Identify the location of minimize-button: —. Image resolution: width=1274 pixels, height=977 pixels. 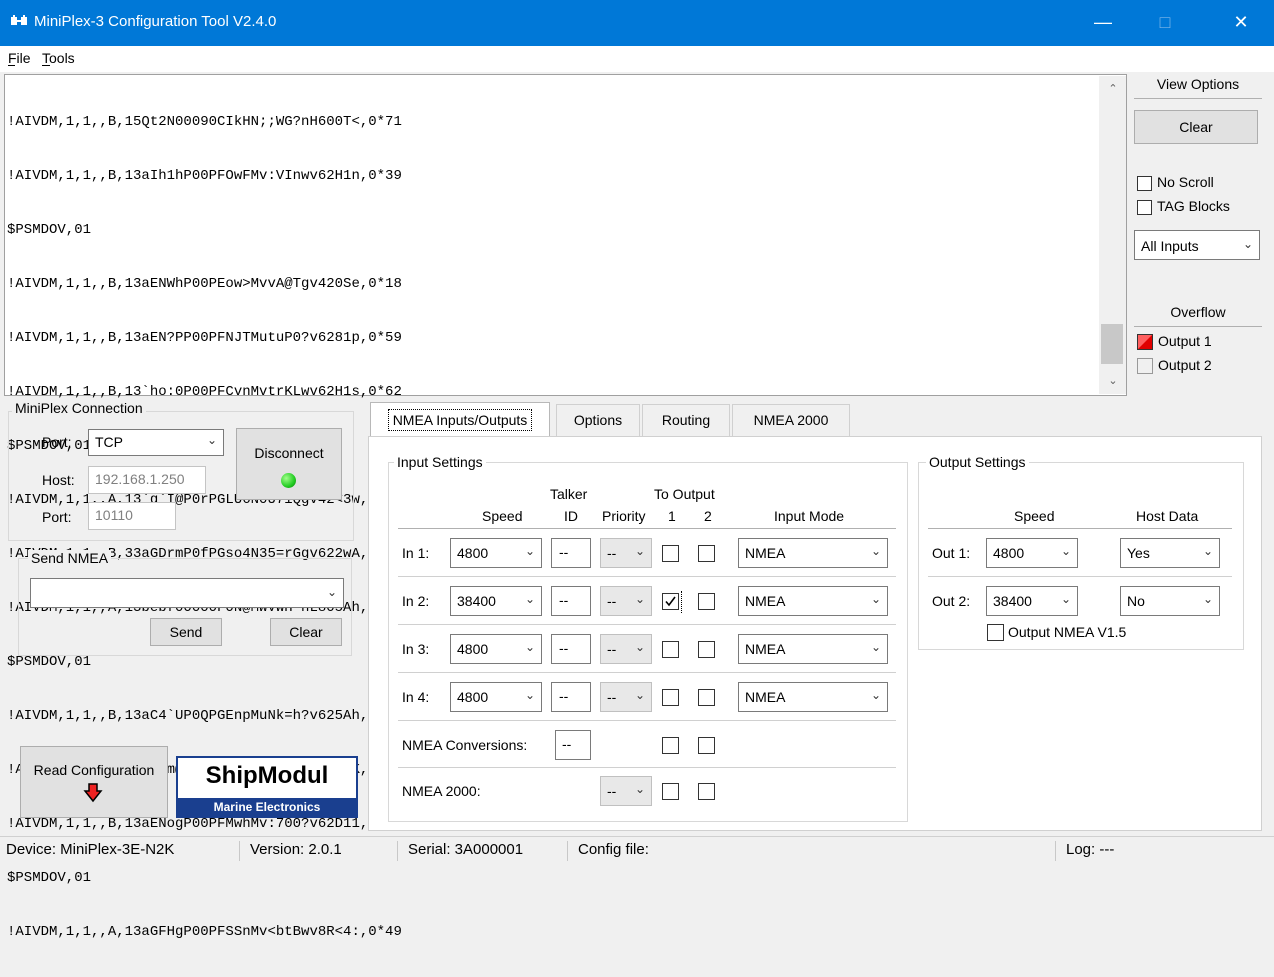
(1103, 23).